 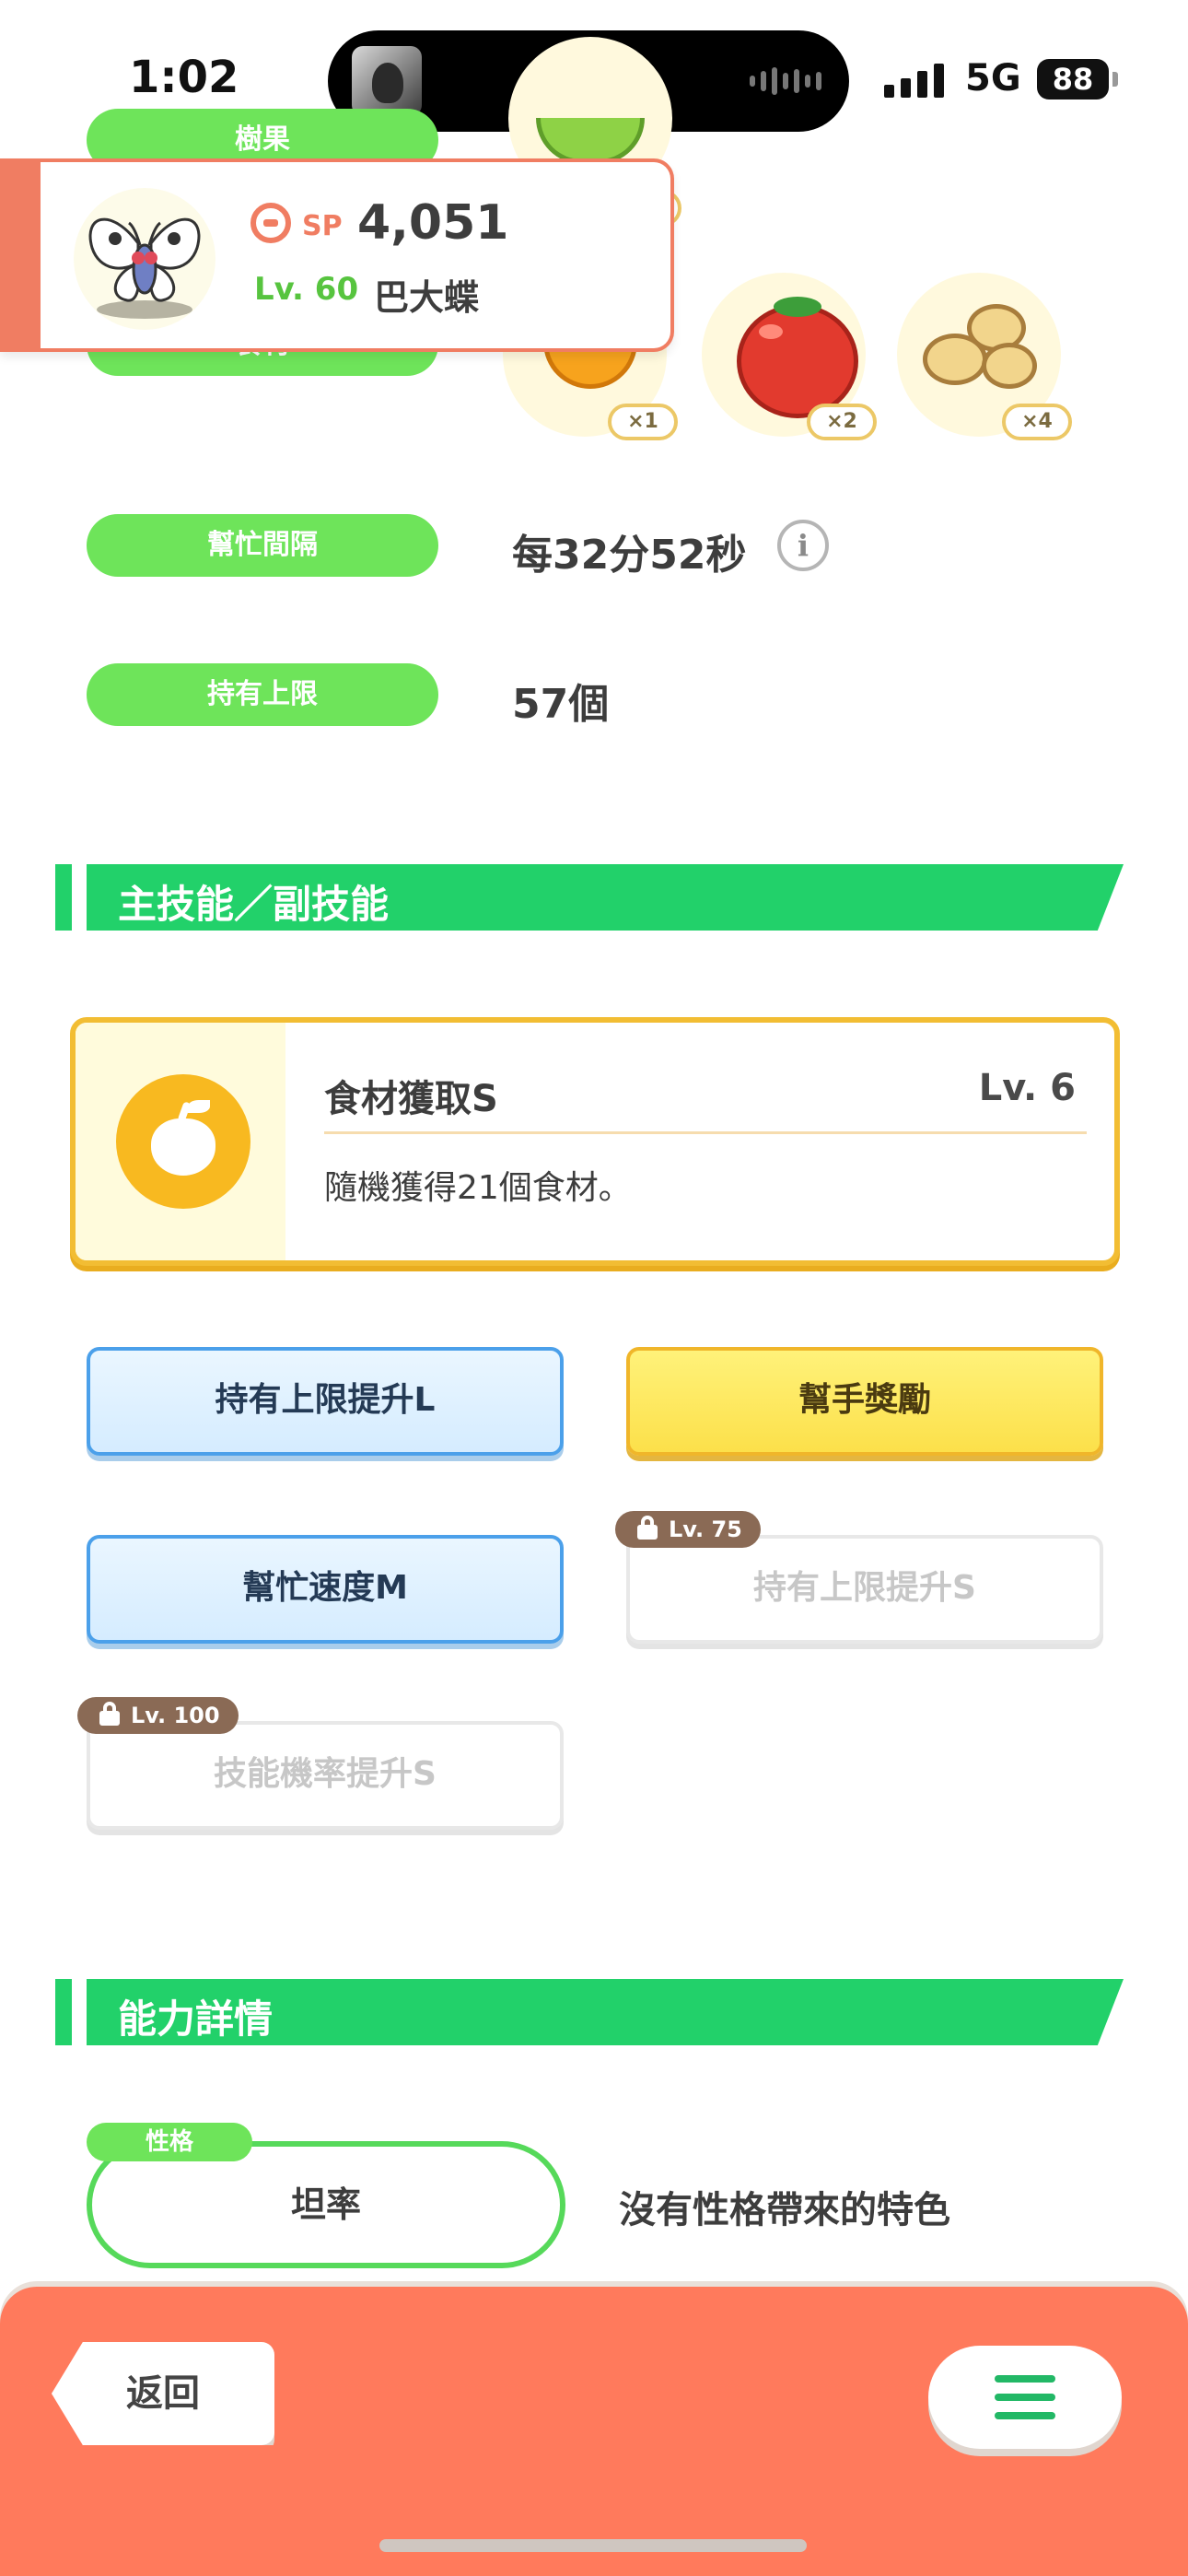 What do you see at coordinates (1073, 79) in the screenshot?
I see `battery-icon: 88` at bounding box center [1073, 79].